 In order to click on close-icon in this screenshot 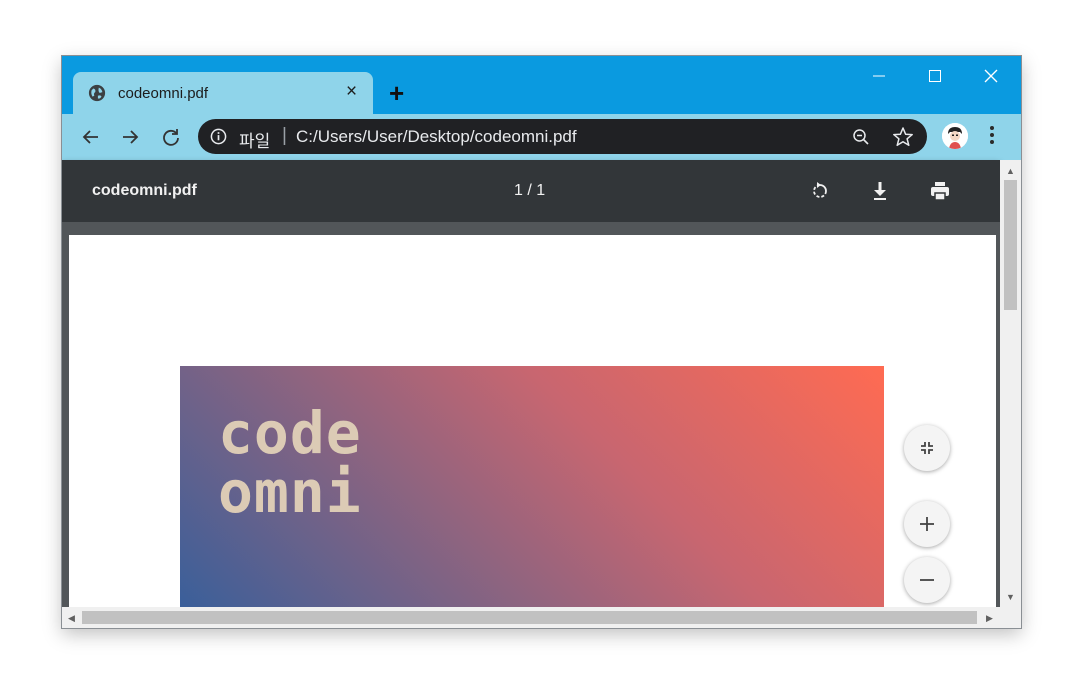, I will do `click(991, 76)`.